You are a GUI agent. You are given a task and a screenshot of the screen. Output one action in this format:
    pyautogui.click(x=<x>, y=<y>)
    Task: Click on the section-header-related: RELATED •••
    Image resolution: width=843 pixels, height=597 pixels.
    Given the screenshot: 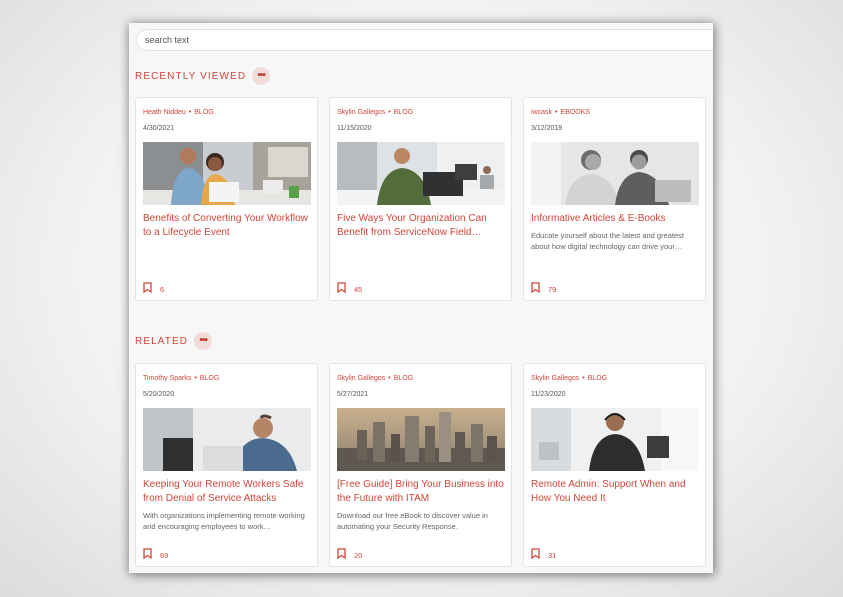 What is the action you would take?
    pyautogui.click(x=174, y=341)
    